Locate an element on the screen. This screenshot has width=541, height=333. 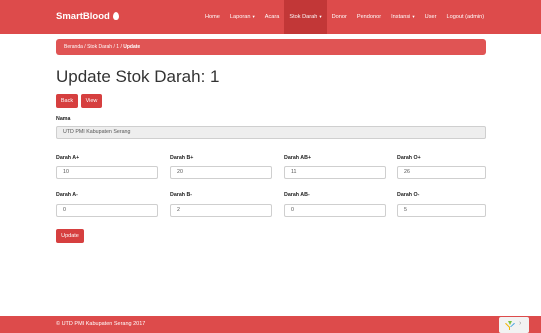
view-button: View is located at coordinates (91, 101).